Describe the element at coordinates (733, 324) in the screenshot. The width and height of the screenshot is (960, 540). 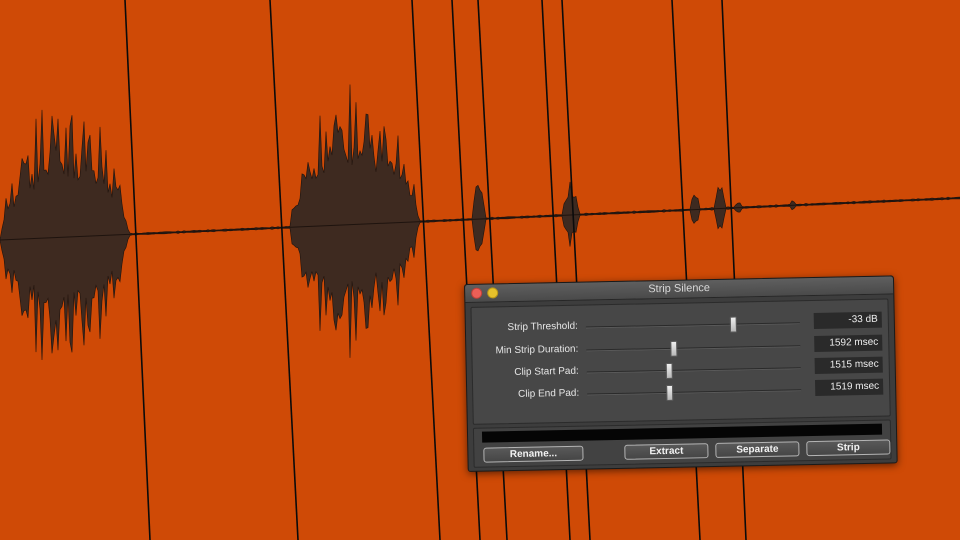
I see `strip-threshold-slider-thumb` at that location.